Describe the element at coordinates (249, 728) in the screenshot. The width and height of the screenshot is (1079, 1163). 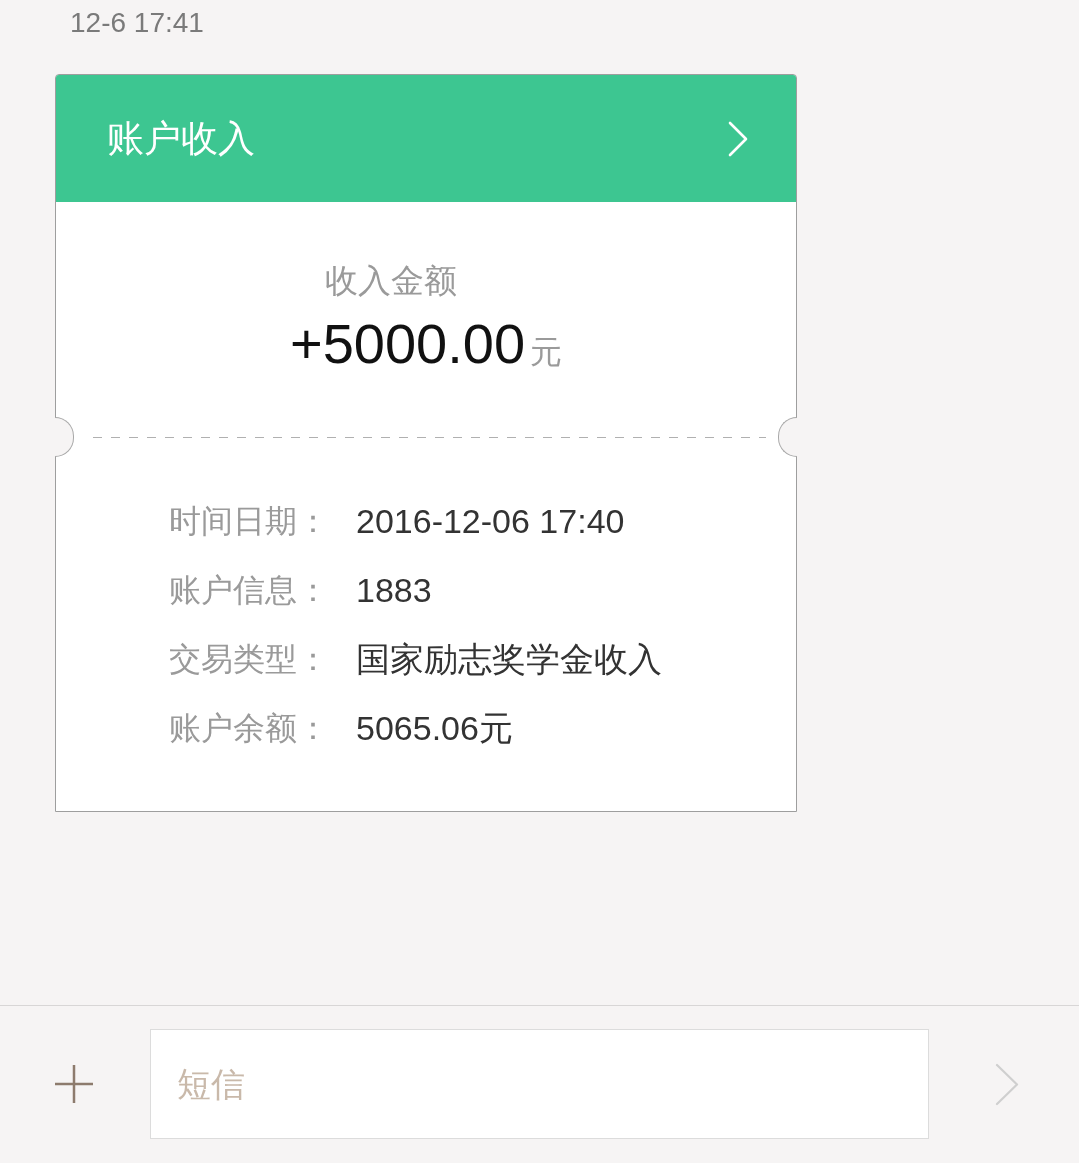
I see `detail-label: 账户余额：` at that location.